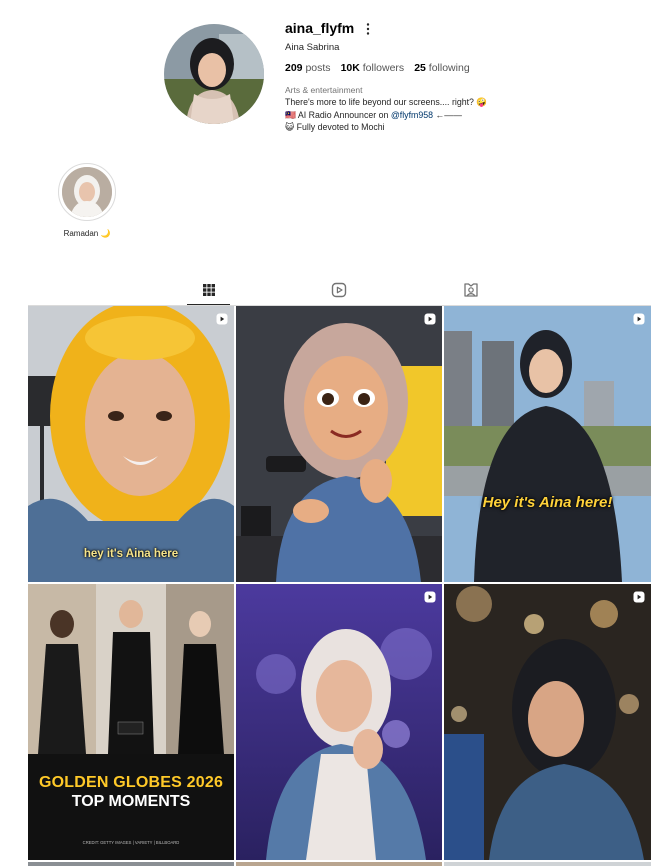  What do you see at coordinates (131, 782) in the screenshot?
I see `post-4-title: GOLDEN GLOBES 2026` at bounding box center [131, 782].